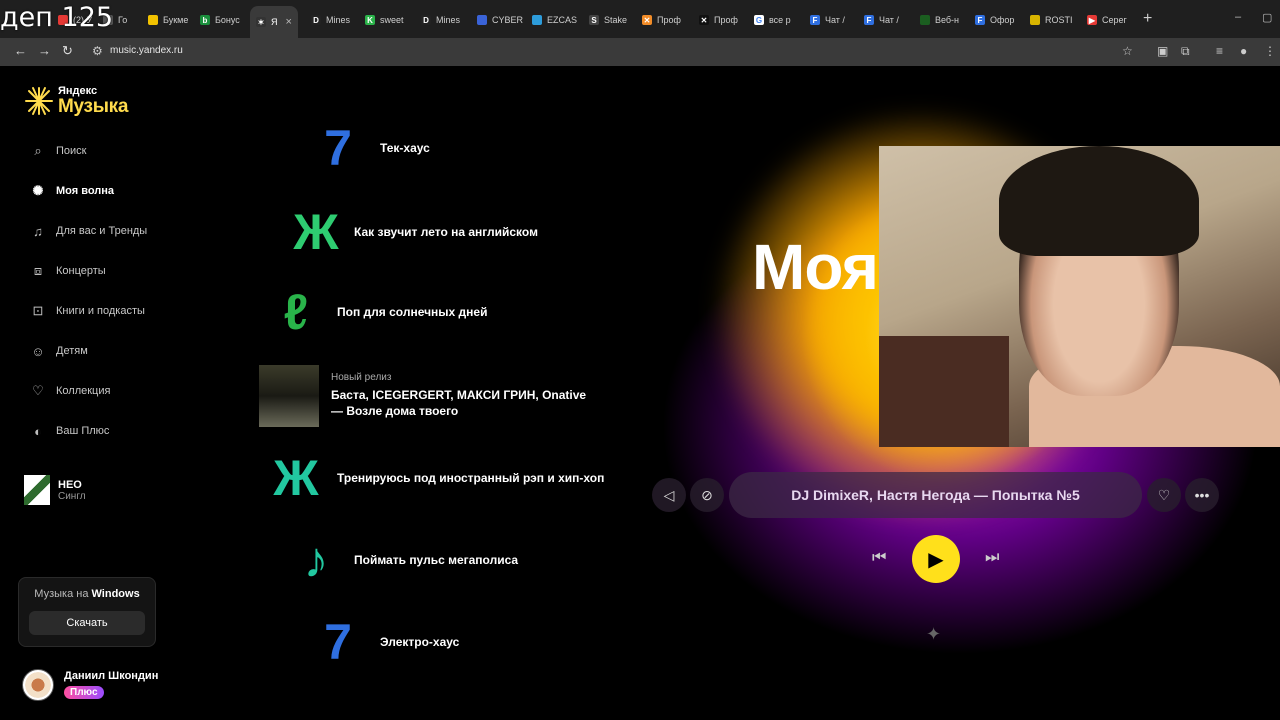  I want to click on sidebar-item: ☺ Детям, so click(59, 351).